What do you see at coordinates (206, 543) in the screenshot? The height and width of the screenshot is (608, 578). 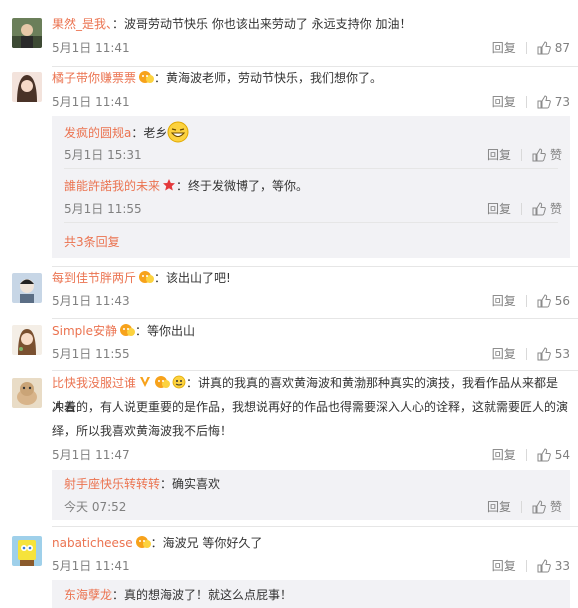 I see `comment-text: ：海波兄 等你好久了` at bounding box center [206, 543].